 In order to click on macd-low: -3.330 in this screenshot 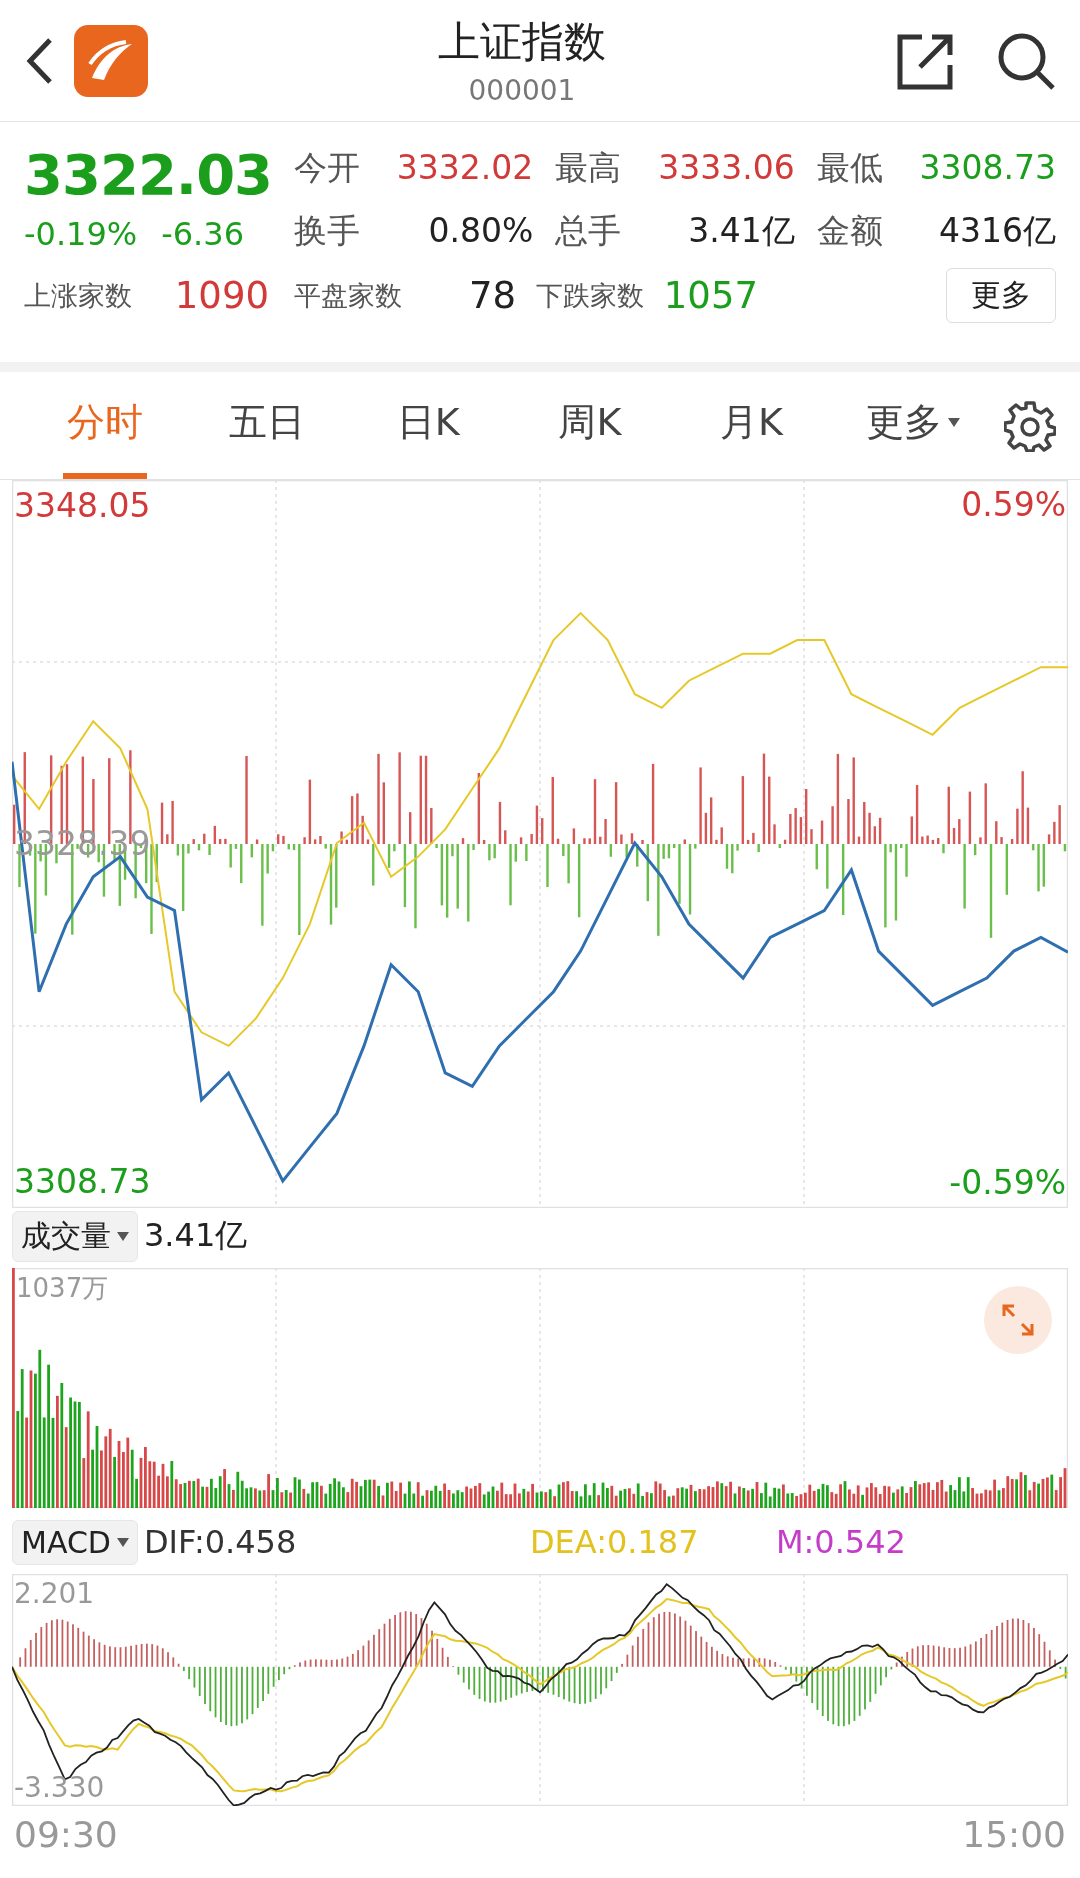, I will do `click(59, 1787)`.